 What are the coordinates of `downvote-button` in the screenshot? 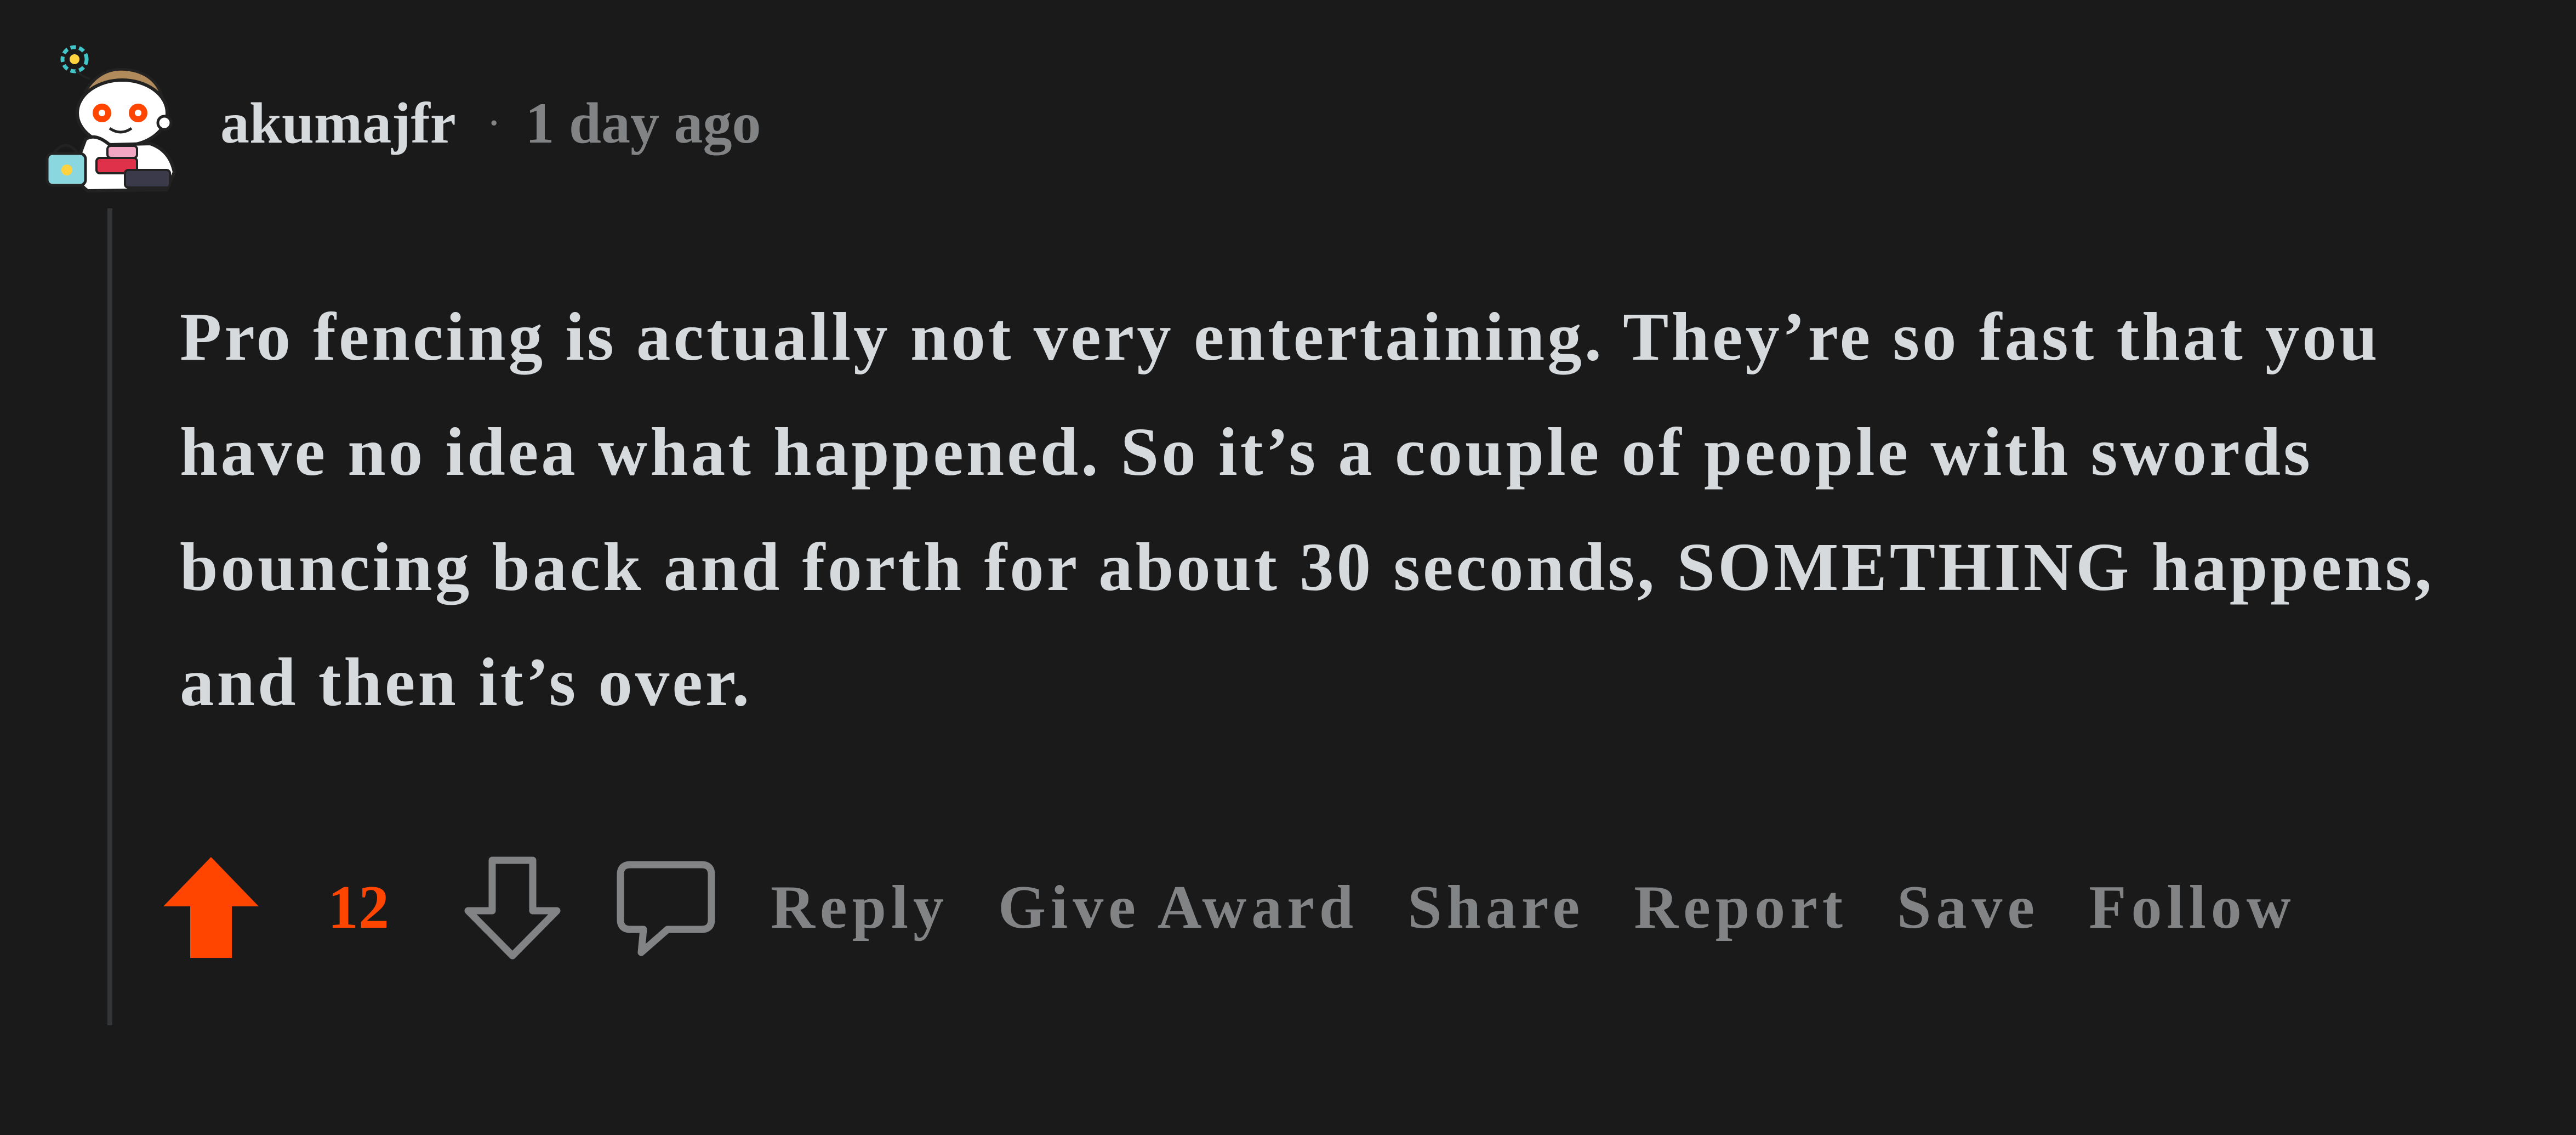 It's located at (512, 907).